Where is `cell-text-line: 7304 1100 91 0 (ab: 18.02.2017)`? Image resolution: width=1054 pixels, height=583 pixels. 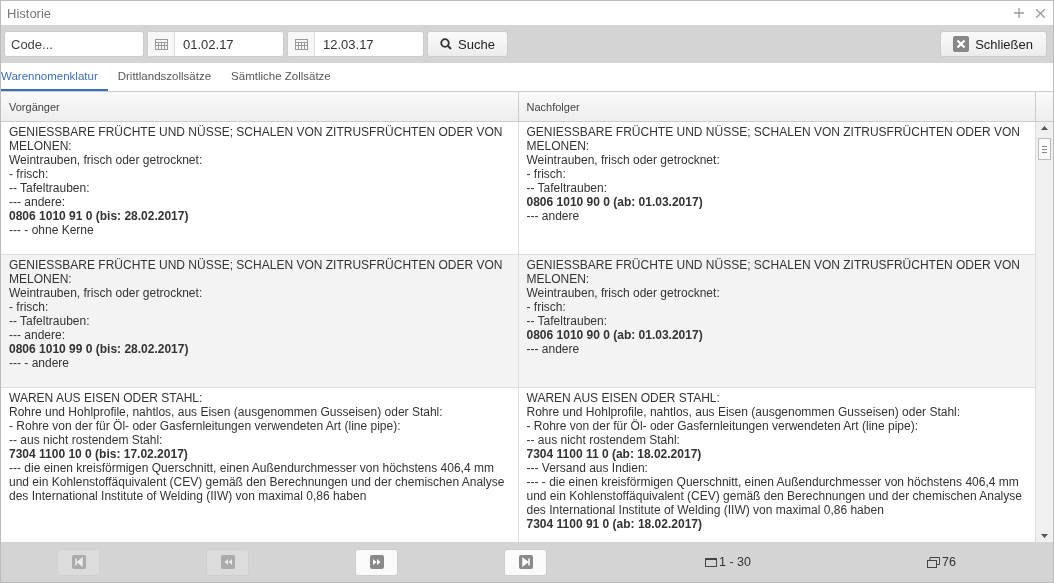
cell-text-line: 7304 1100 91 0 (ab: 18.02.2017) is located at coordinates (614, 524).